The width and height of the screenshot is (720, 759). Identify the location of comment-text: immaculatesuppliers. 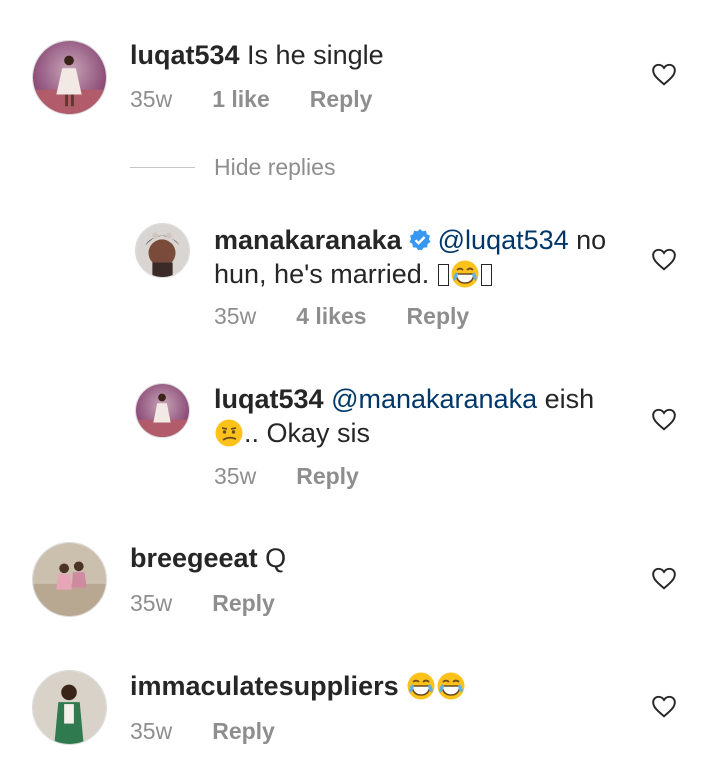
(298, 686).